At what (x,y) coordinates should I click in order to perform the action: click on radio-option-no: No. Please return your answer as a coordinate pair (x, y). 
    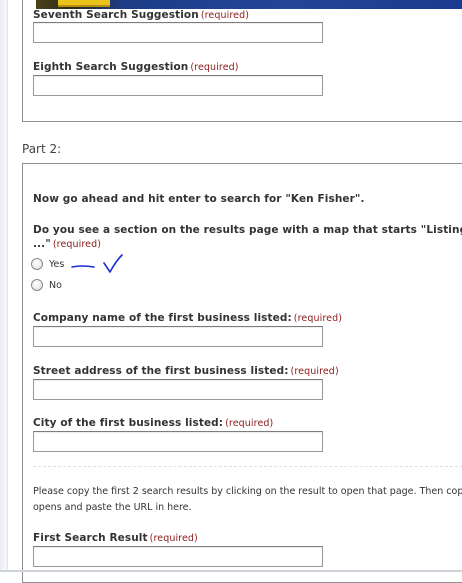
    Looking at the image, I should click on (46, 285).